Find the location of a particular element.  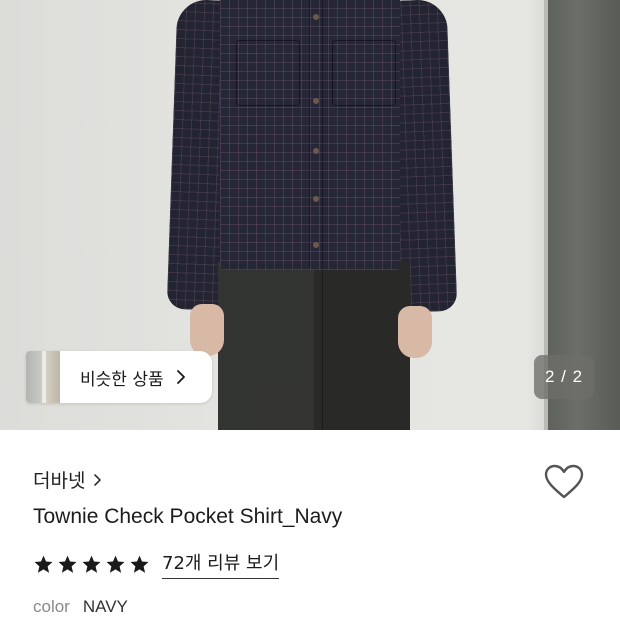

model-hand-left is located at coordinates (207, 330).